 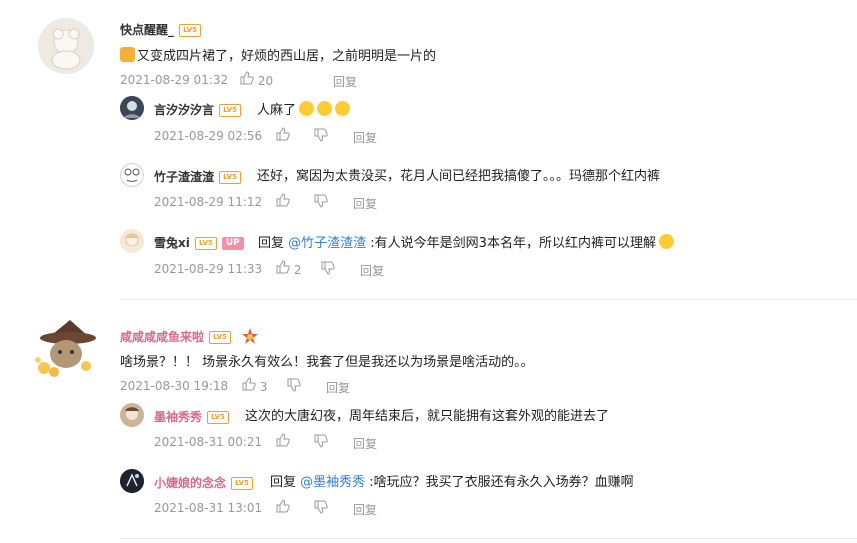 I want to click on username-text: 墨袖秀秀, so click(x=178, y=417).